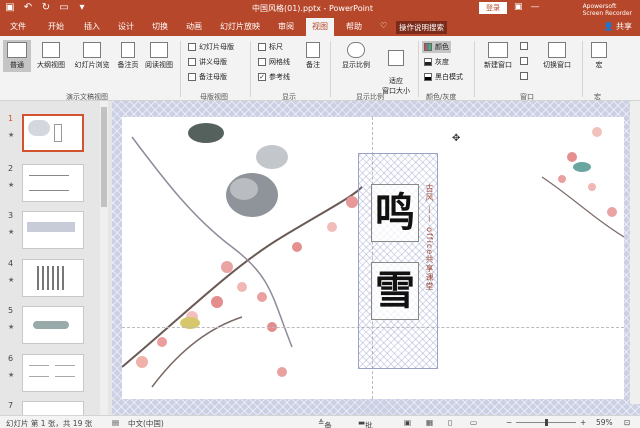 Image resolution: width=640 pixels, height=428 pixels. What do you see at coordinates (429, 237) in the screenshot?
I see `vertical-subtitle: 古风 —— office共享课堂` at bounding box center [429, 237].